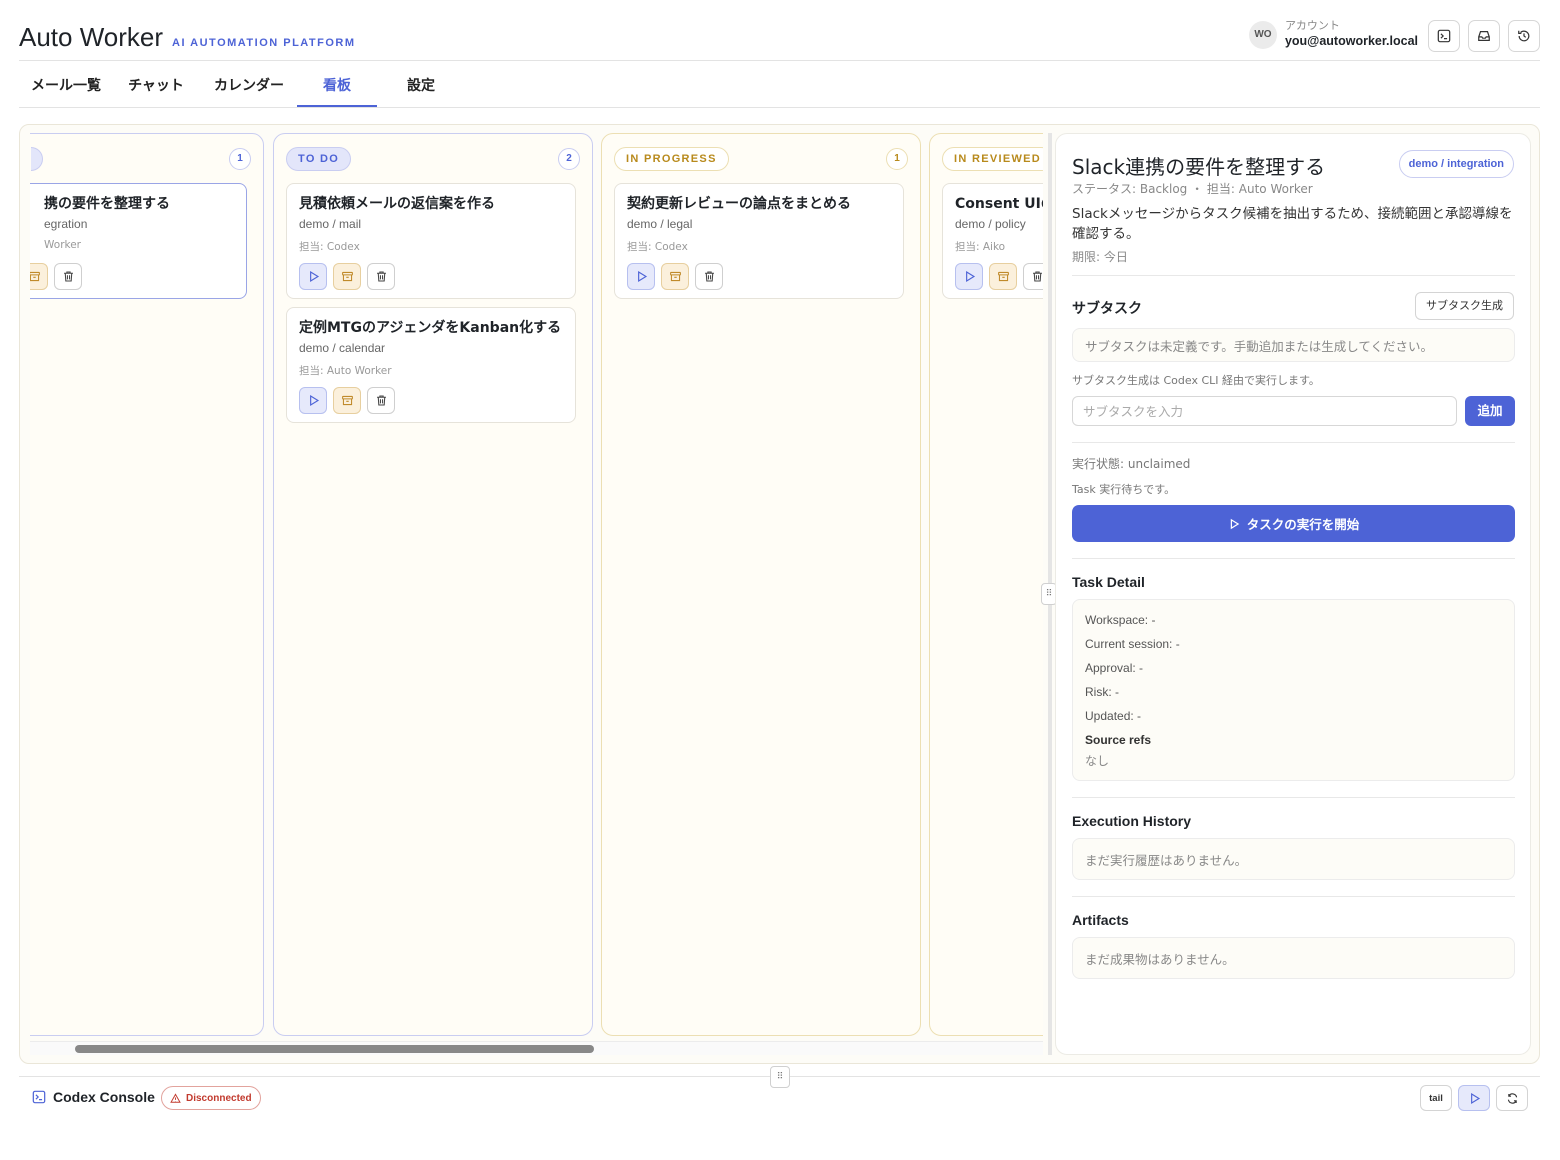 The width and height of the screenshot is (1560, 1160). Describe the element at coordinates (1100, 920) in the screenshot. I see `artifacts-title: Artifacts` at that location.